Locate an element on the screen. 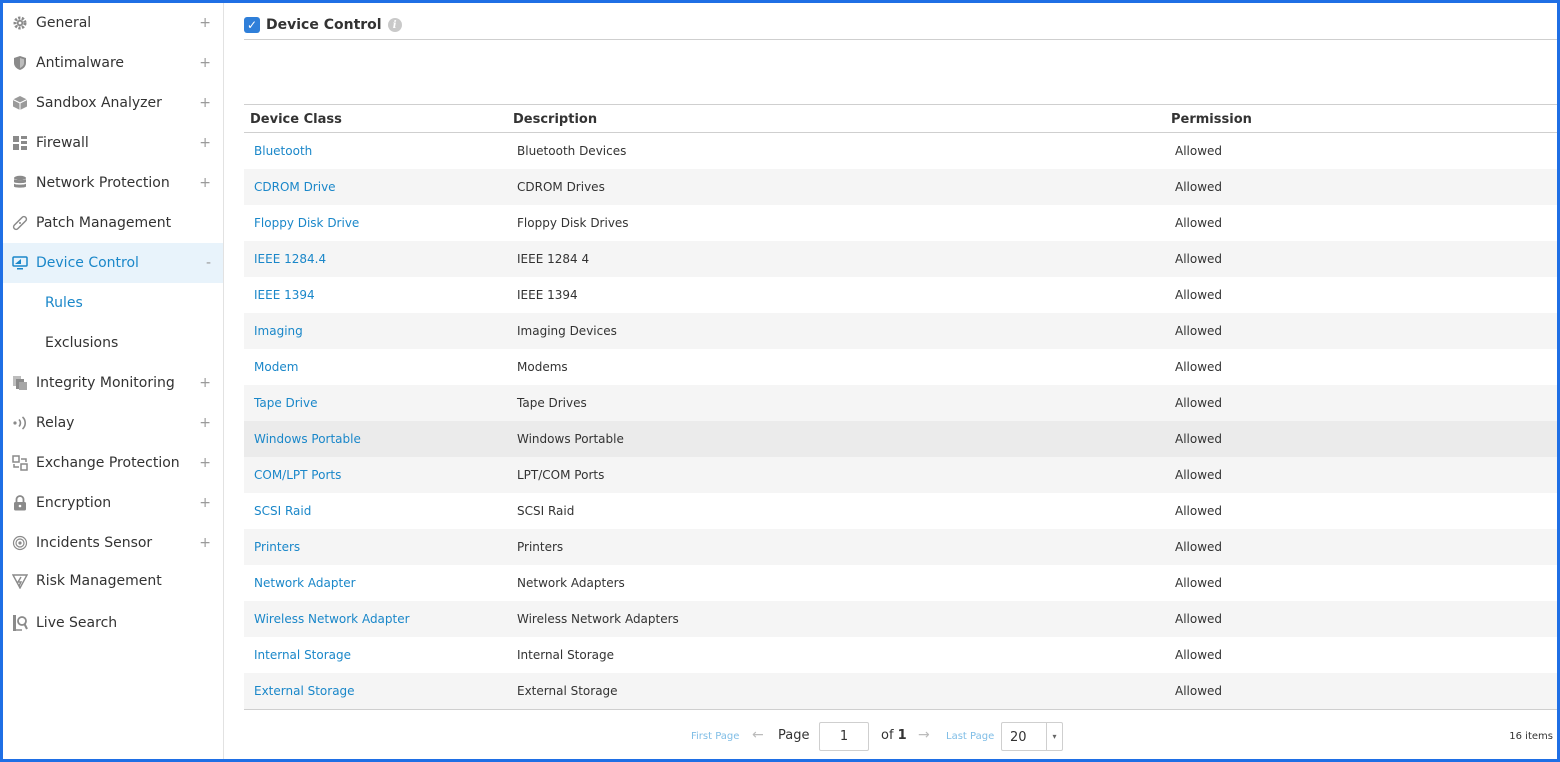  monitor-icon is located at coordinates (20, 263).